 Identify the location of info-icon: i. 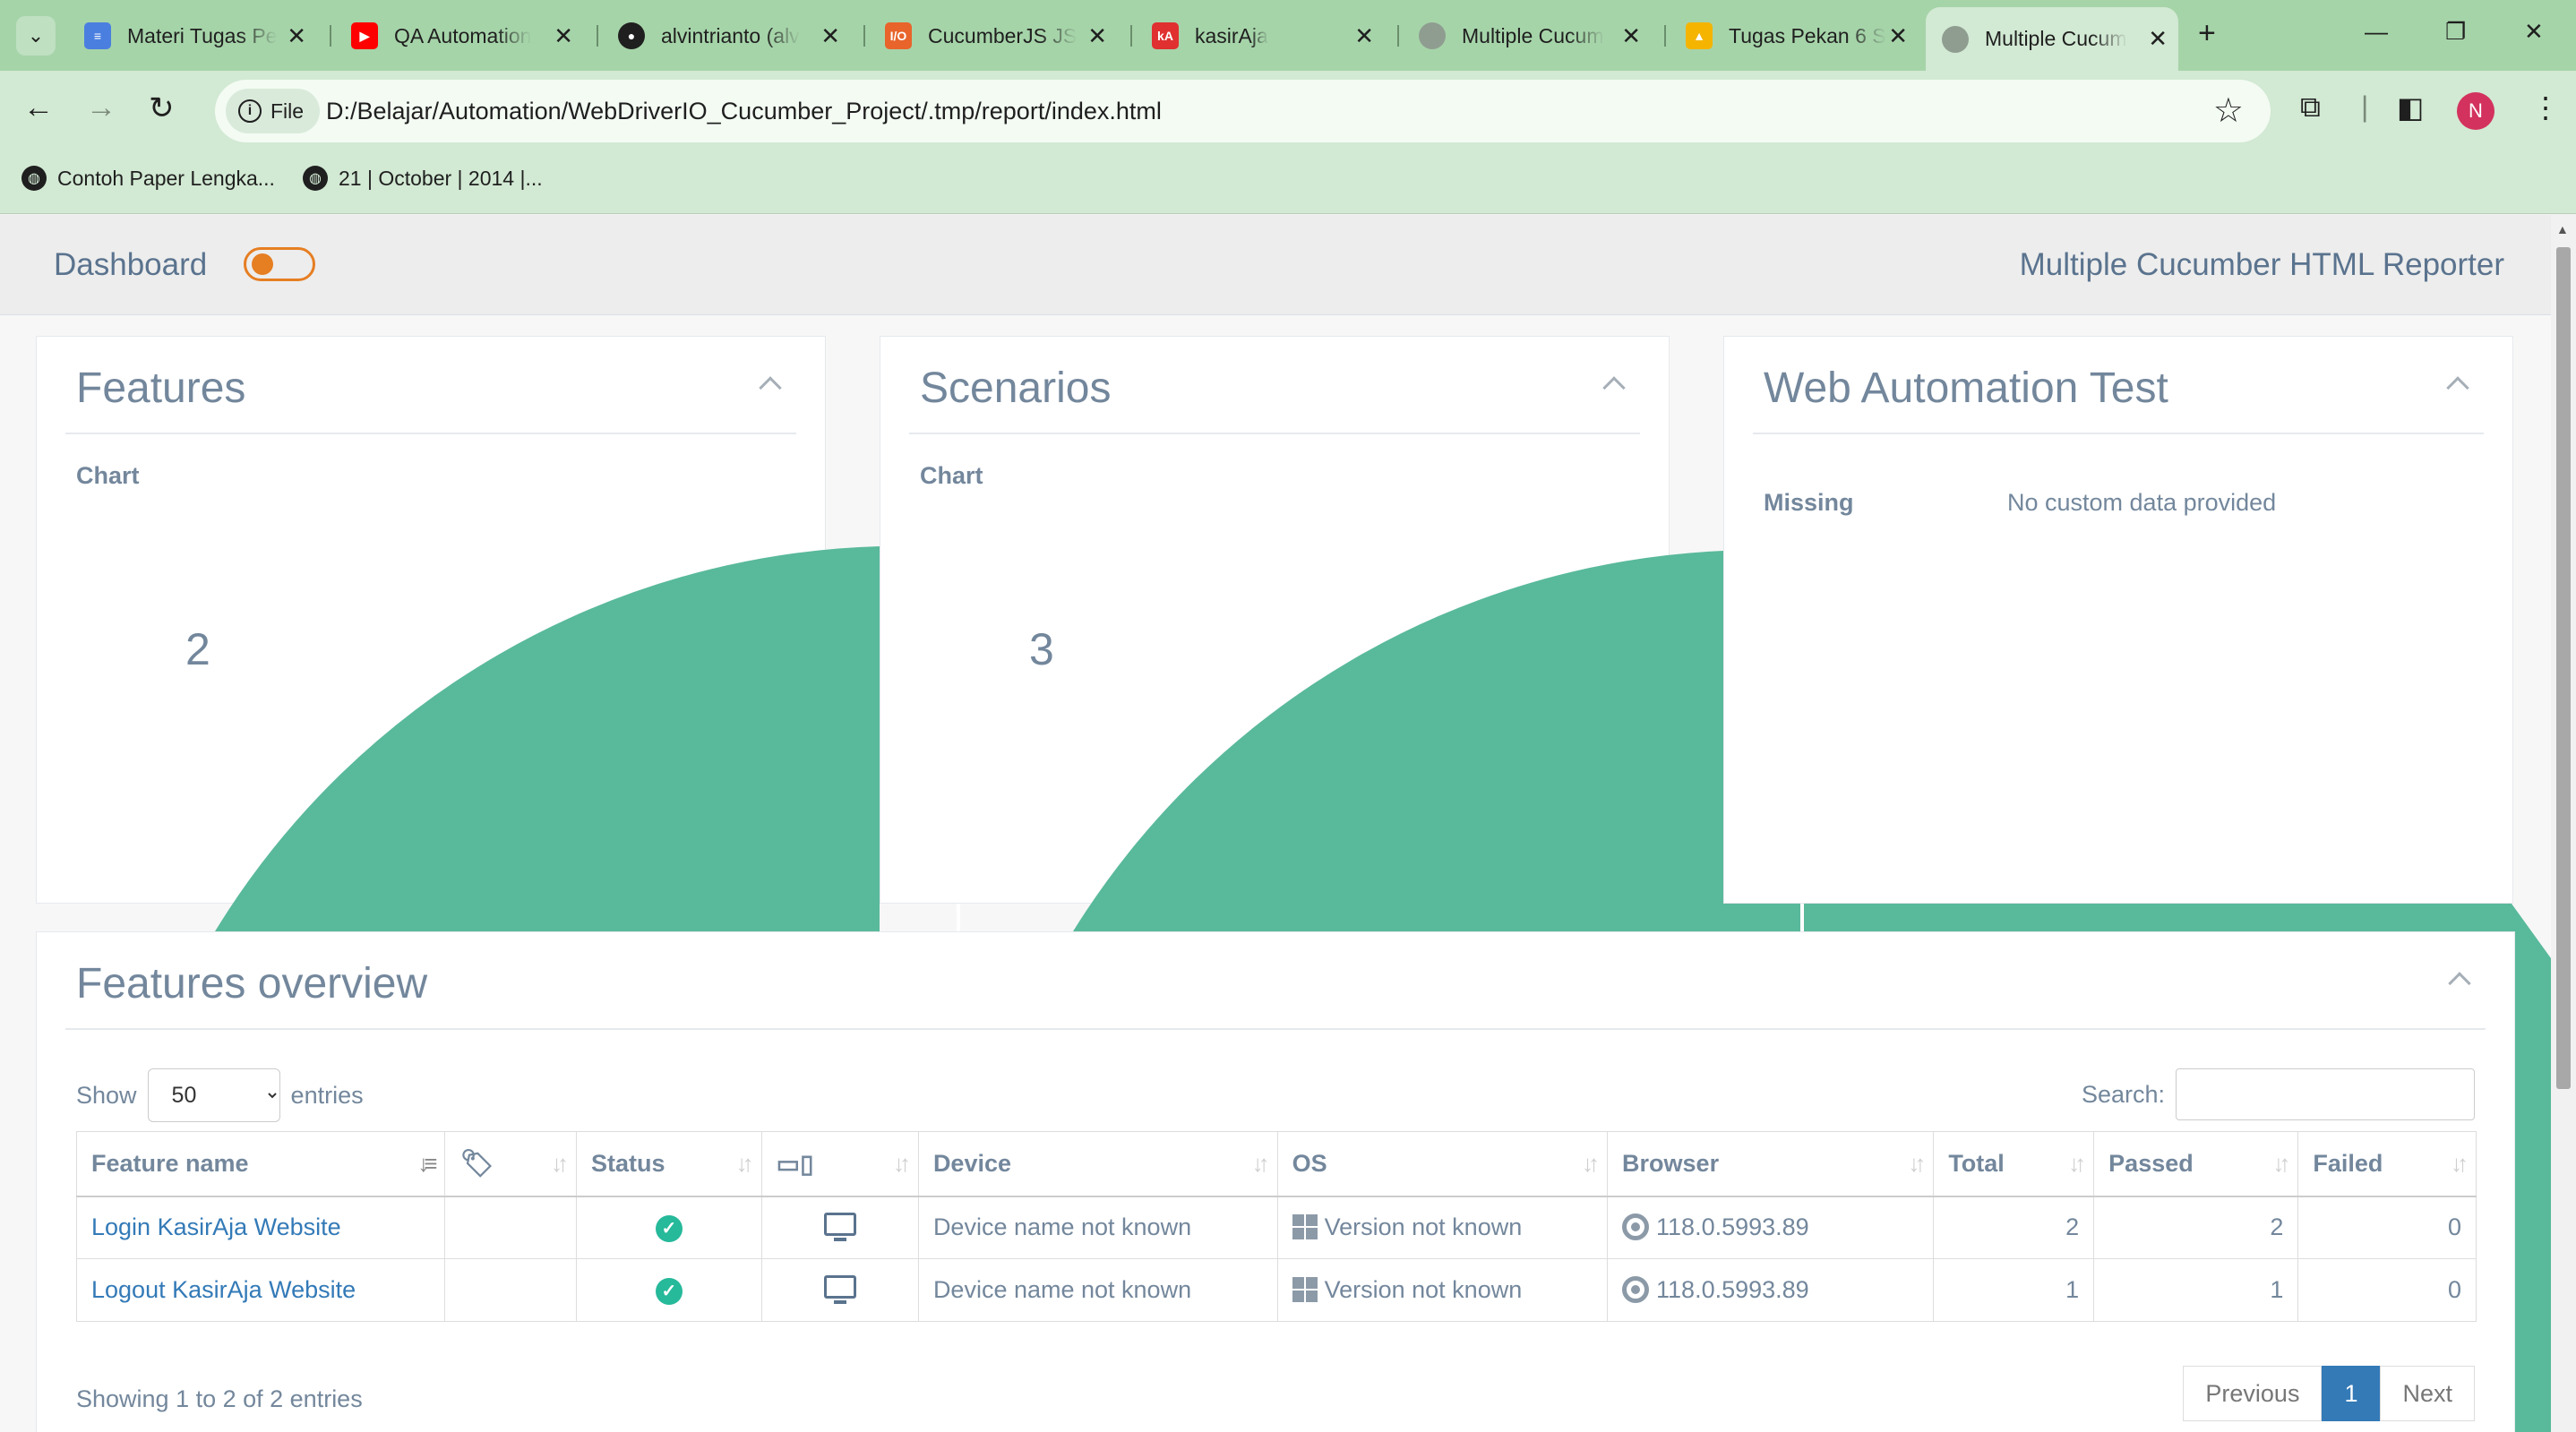
(250, 111).